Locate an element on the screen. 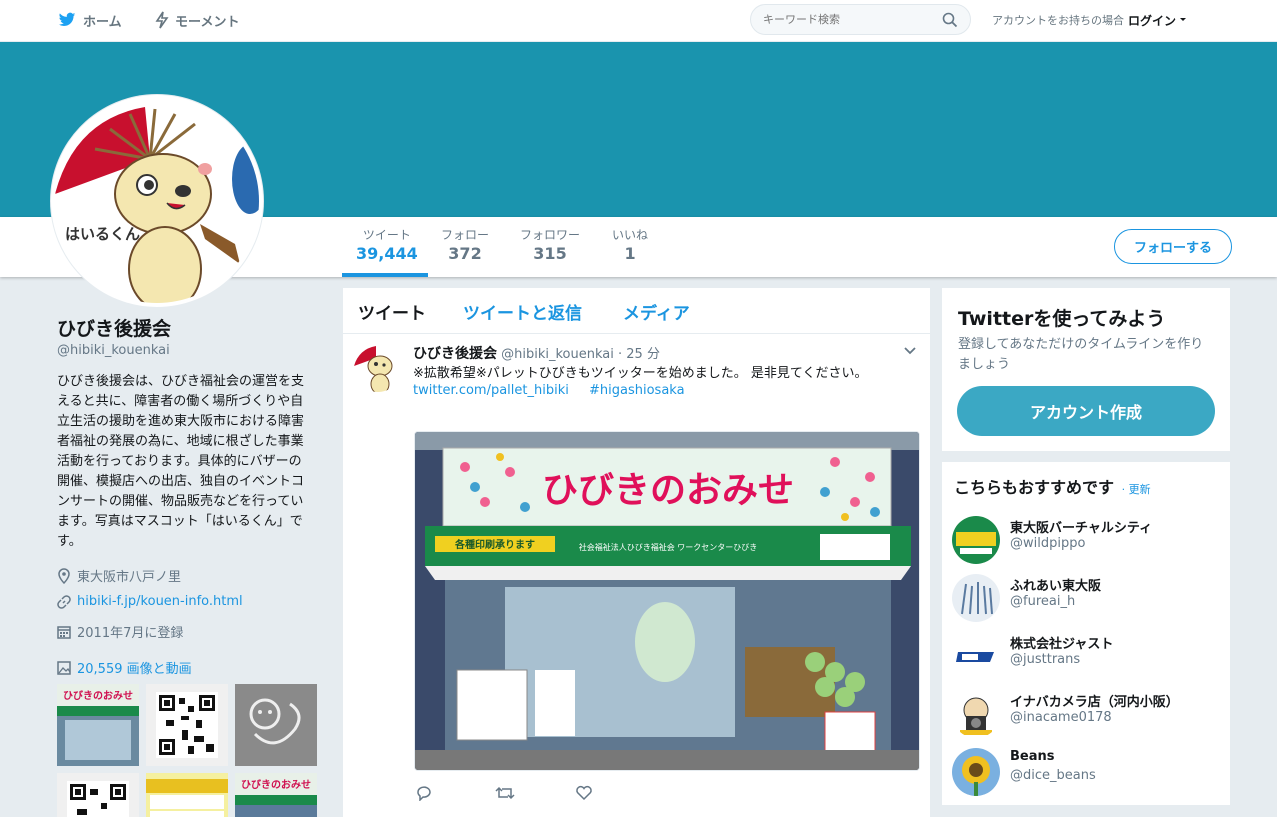 This screenshot has height=817, width=1277. search-icon is located at coordinates (950, 20).